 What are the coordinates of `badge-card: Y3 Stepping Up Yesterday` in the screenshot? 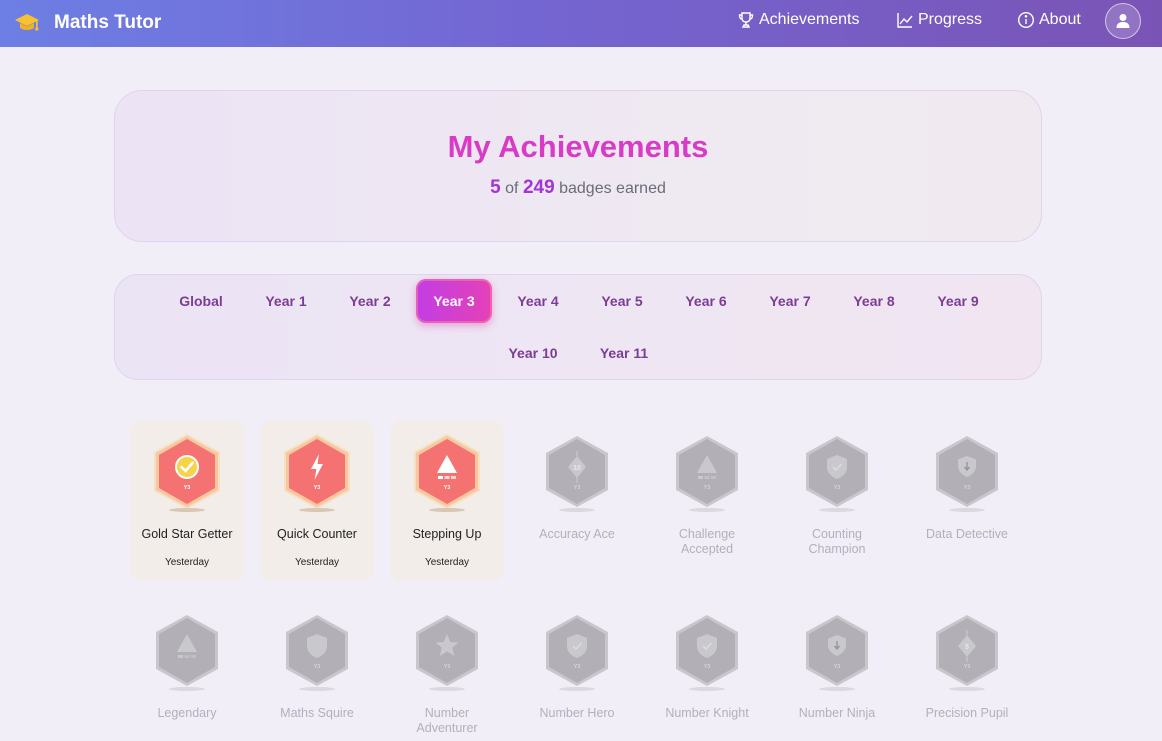 It's located at (447, 500).